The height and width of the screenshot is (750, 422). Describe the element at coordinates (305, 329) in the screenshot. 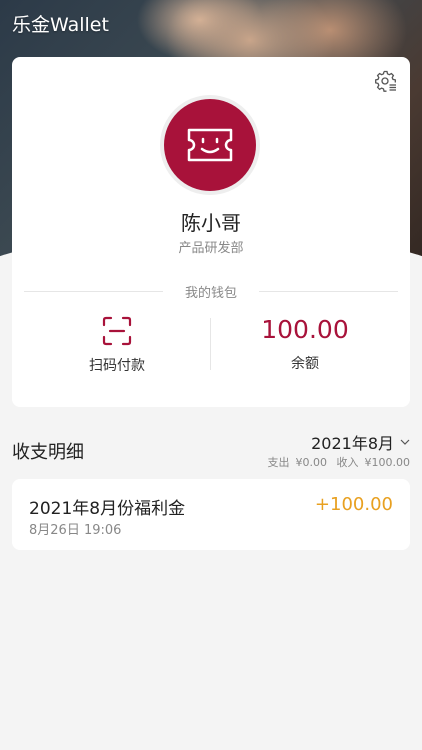

I see `balance-value: 100.00` at that location.